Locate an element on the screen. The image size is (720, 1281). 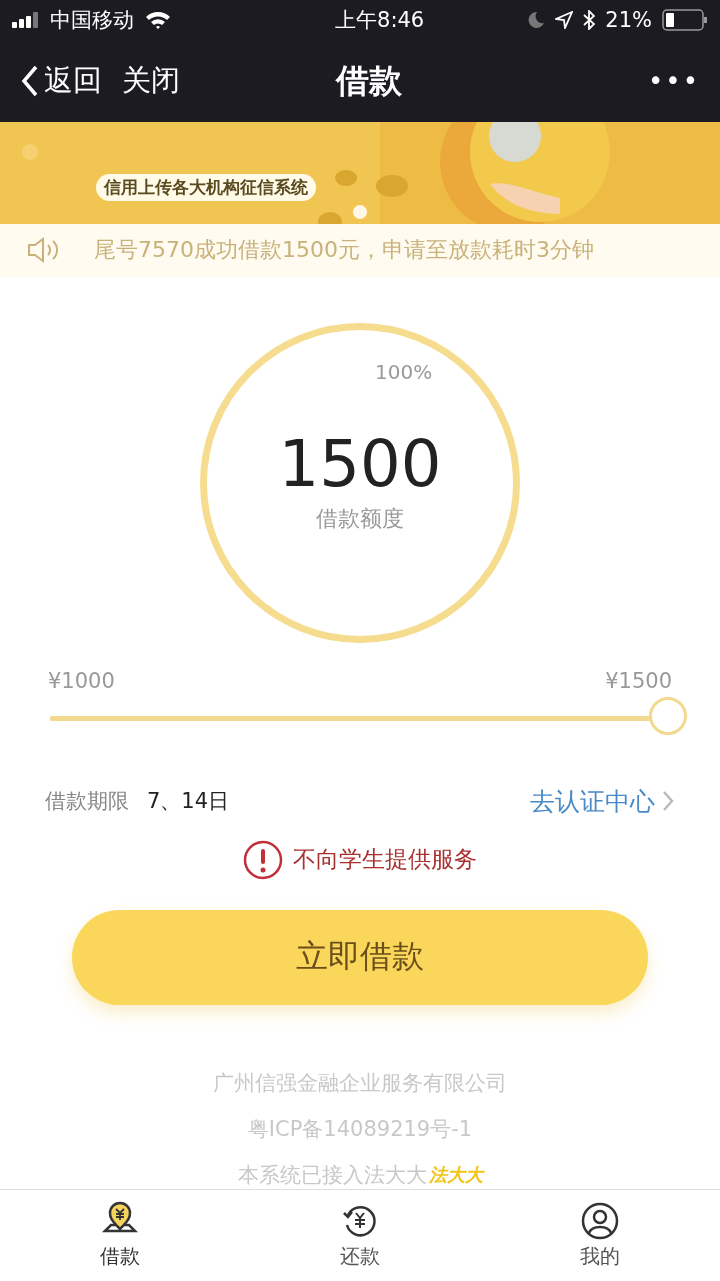
back-button: 返回 is located at coordinates (61, 81).